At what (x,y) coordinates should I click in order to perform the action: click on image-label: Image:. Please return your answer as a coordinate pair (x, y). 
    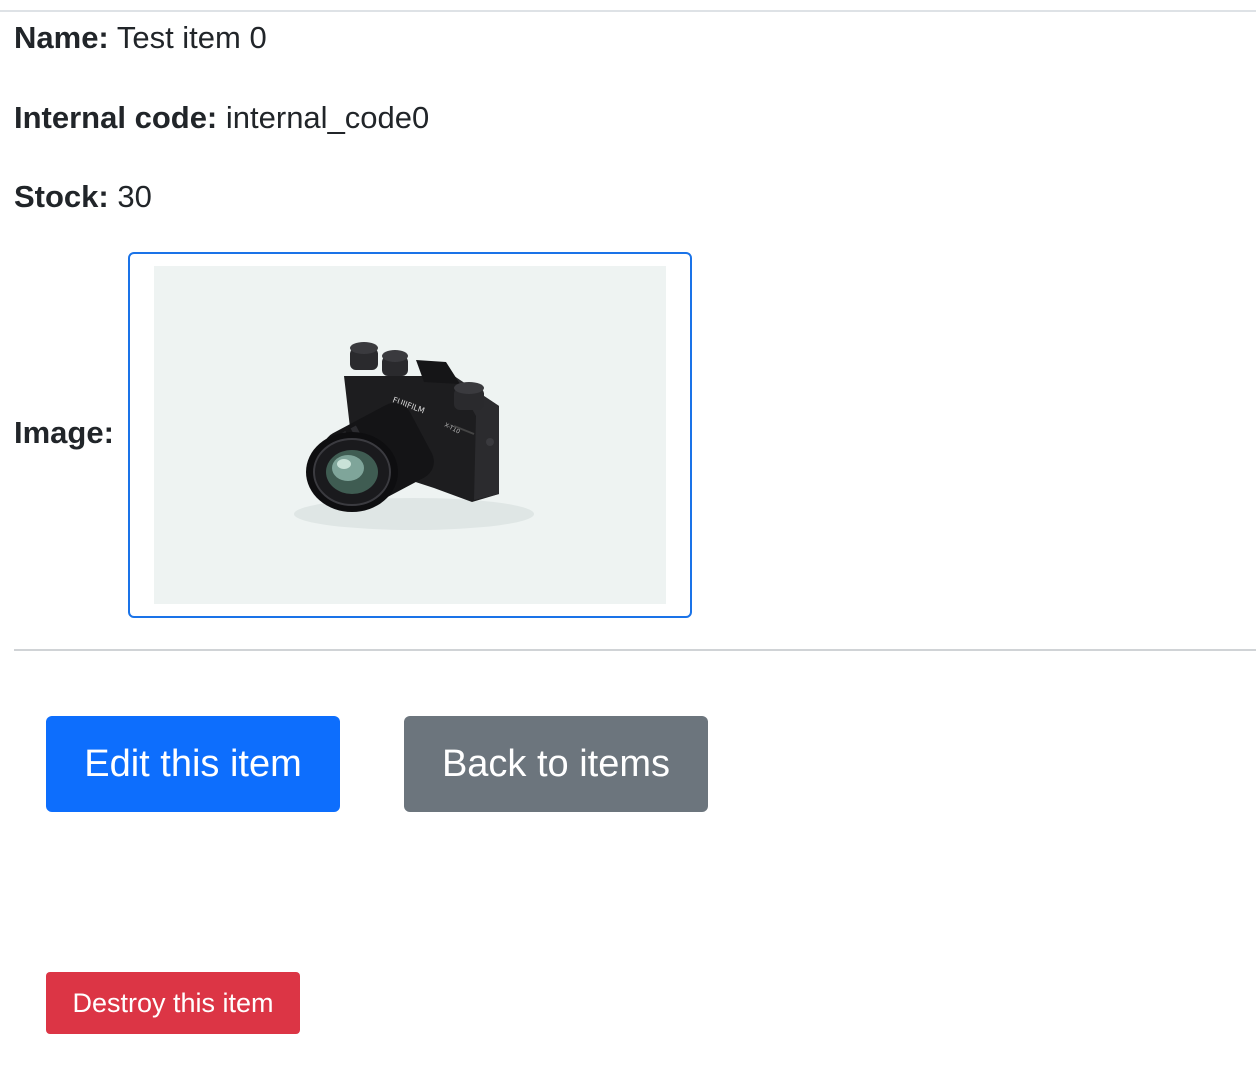
    Looking at the image, I should click on (64, 432).